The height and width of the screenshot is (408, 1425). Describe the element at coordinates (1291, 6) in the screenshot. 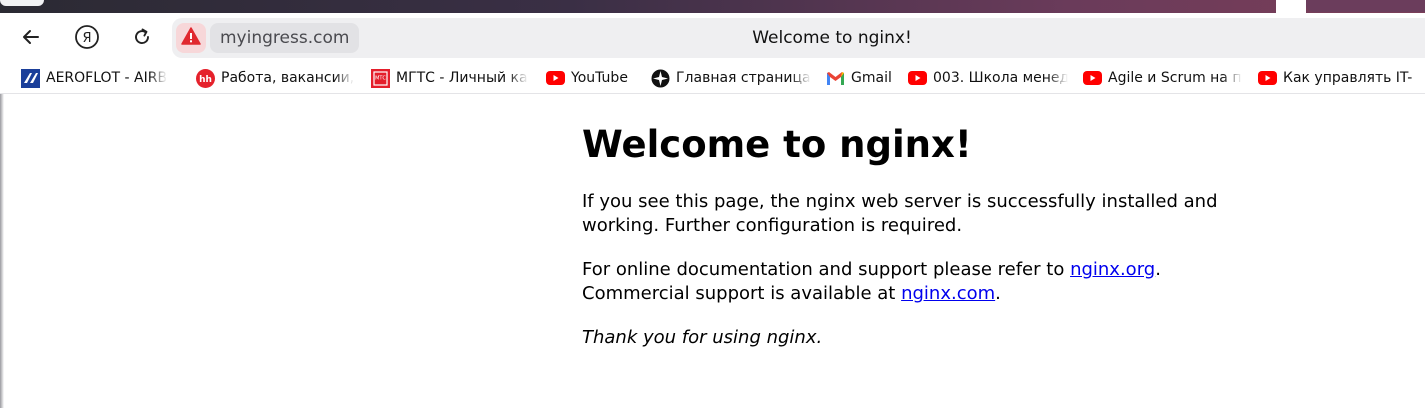

I see `tab-gap` at that location.